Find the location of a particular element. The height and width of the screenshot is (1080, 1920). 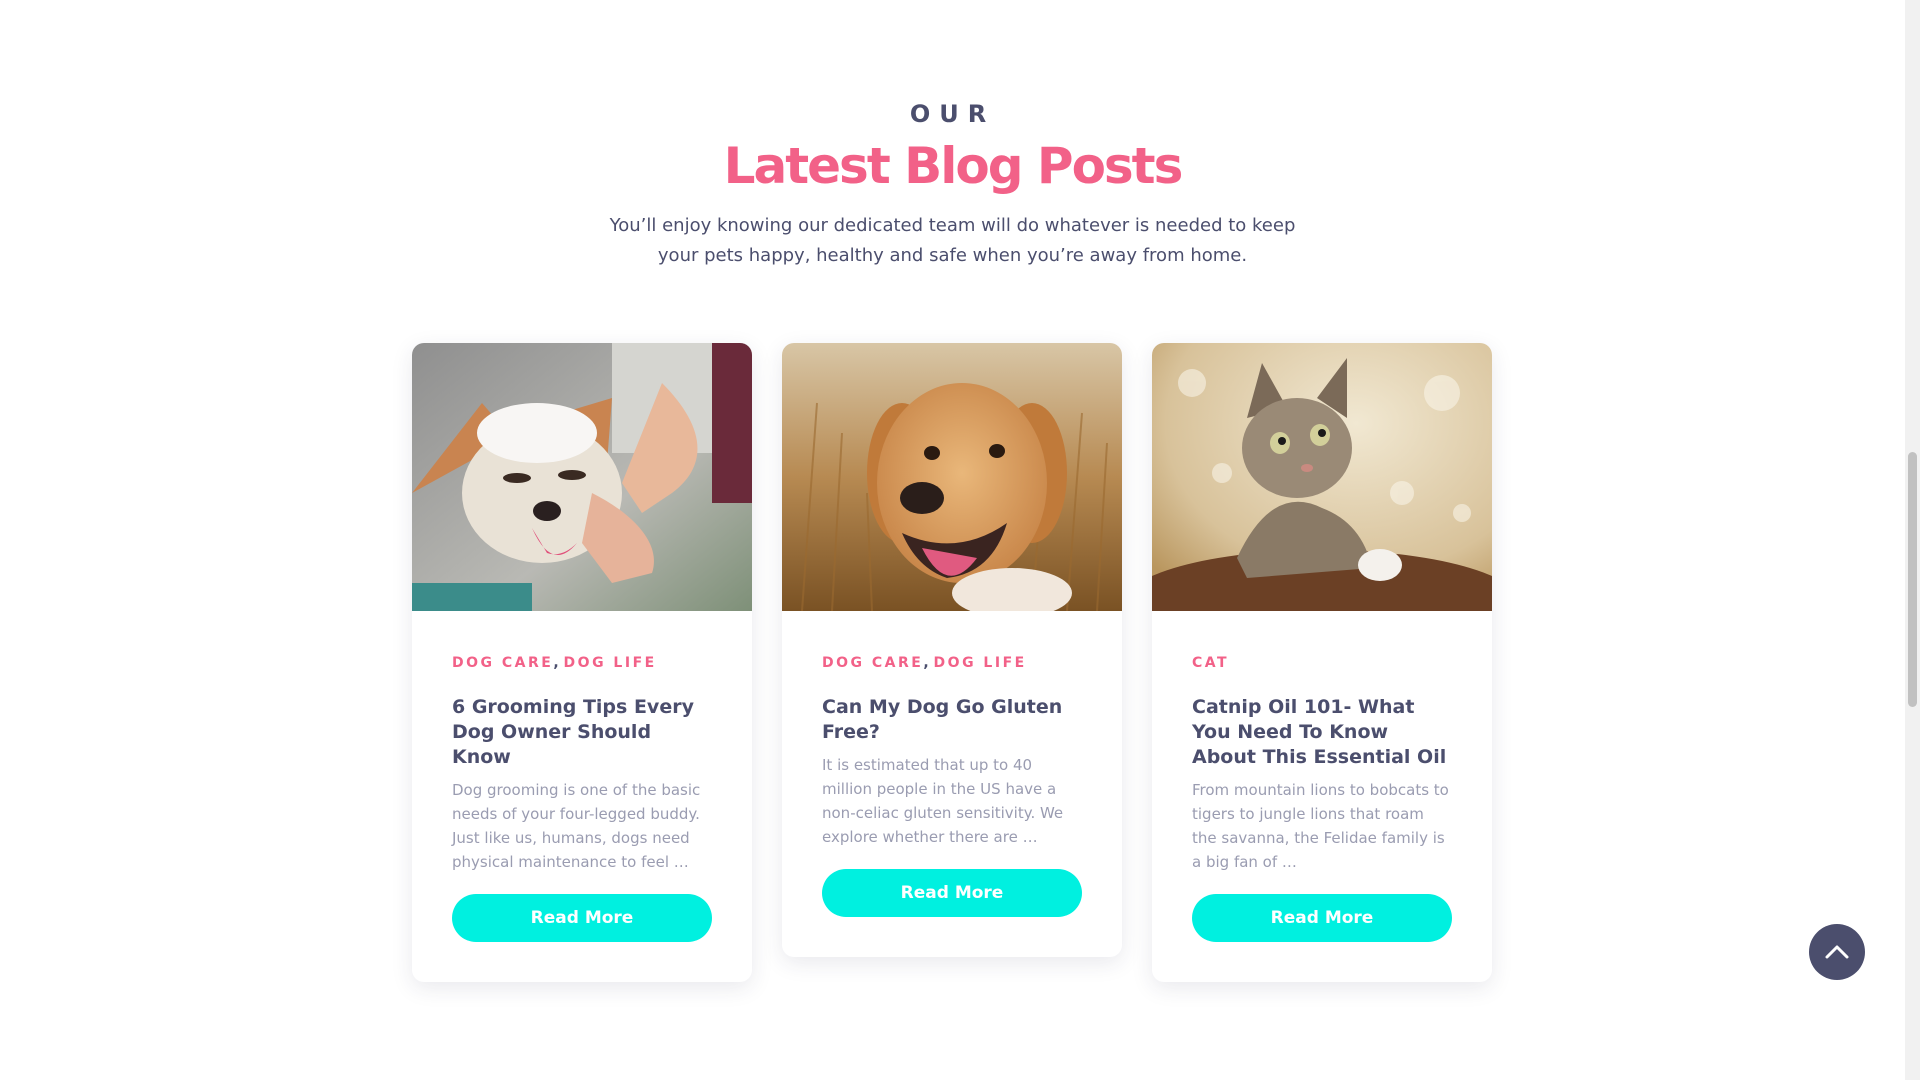

scroll-to-top-button is located at coordinates (1837, 952).